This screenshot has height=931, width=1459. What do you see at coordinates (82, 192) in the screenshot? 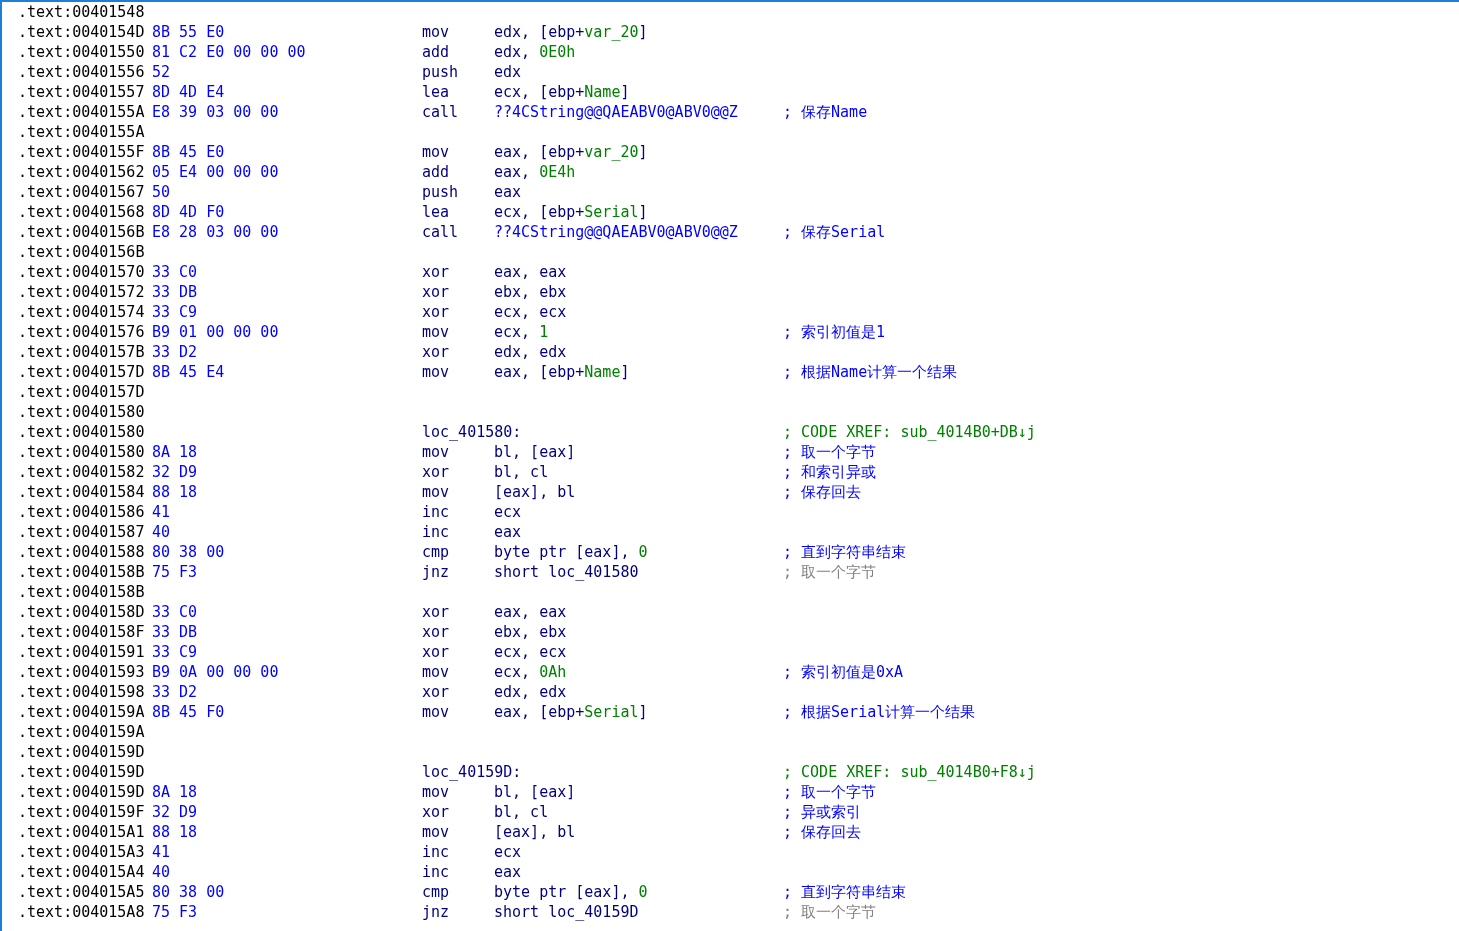
I see `address-text: .text:00401567` at bounding box center [82, 192].